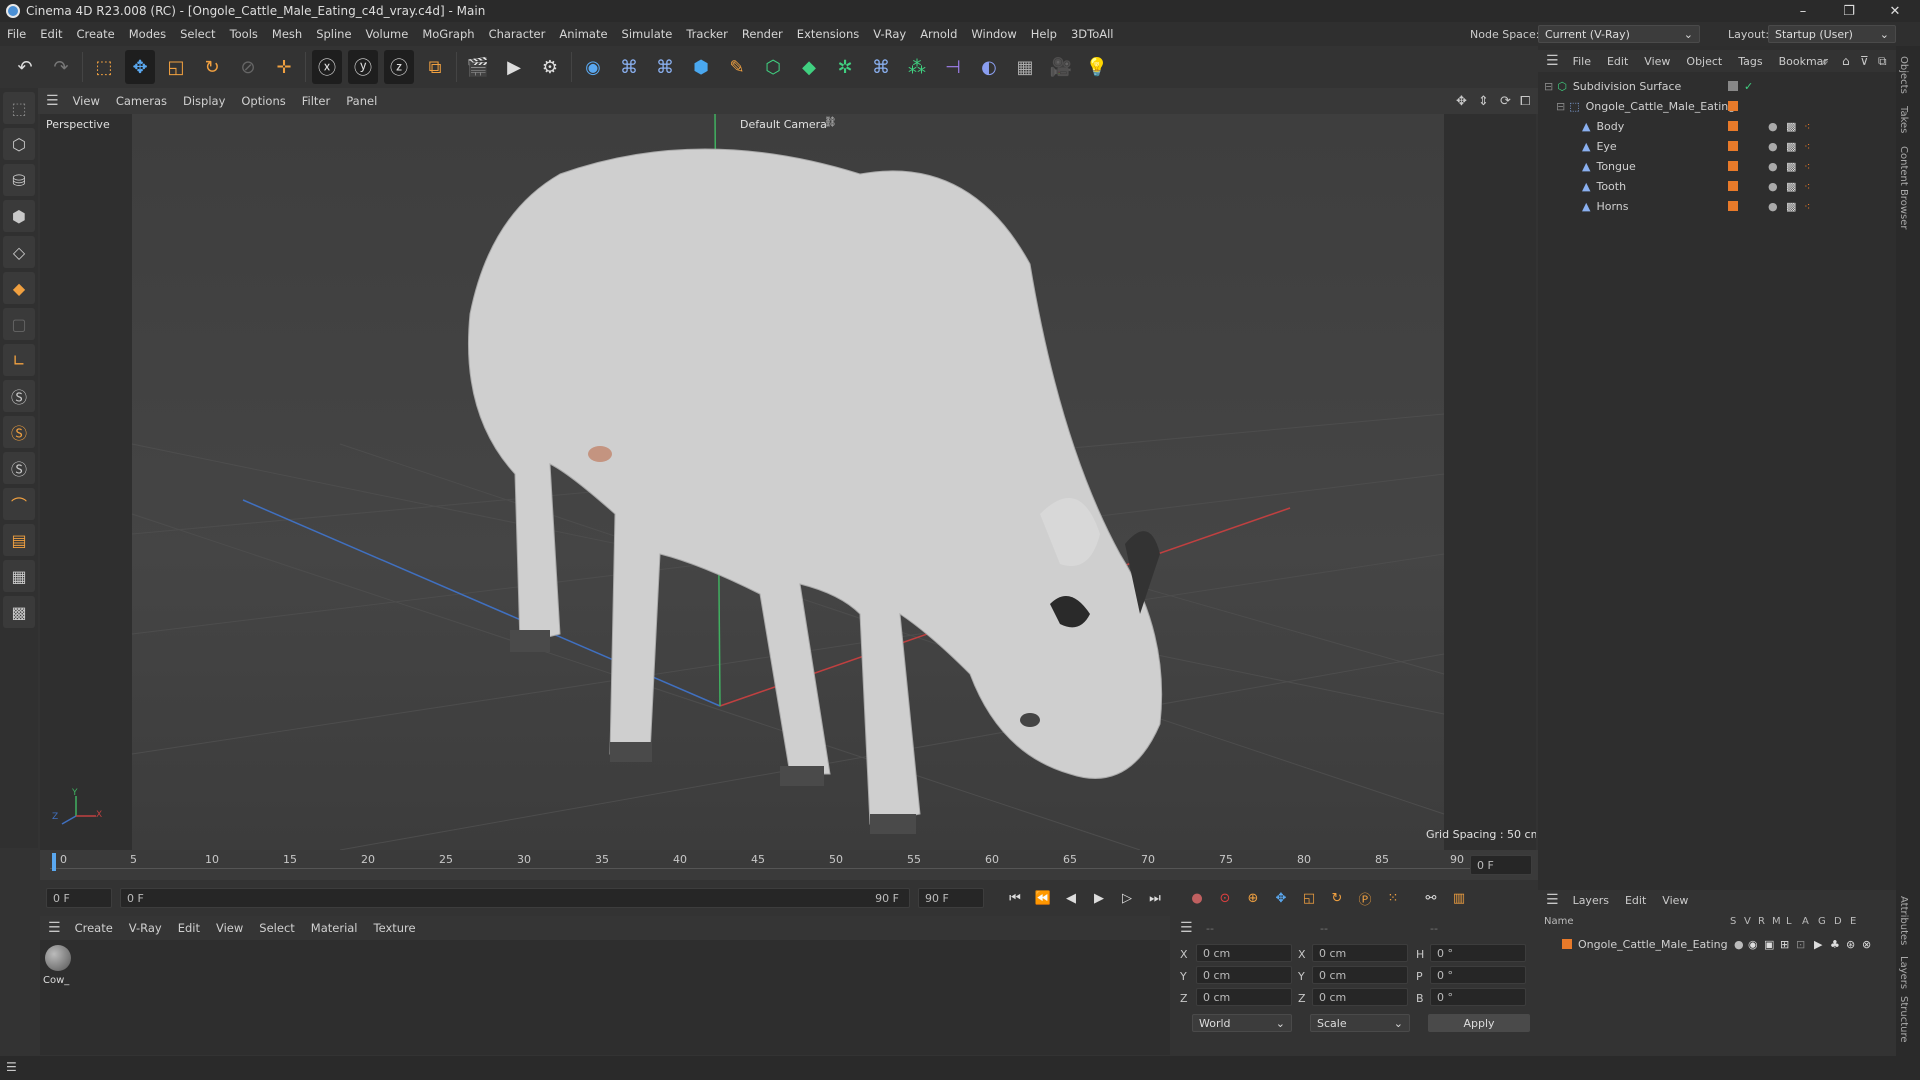 Image resolution: width=1920 pixels, height=1080 pixels. What do you see at coordinates (881, 67) in the screenshot?
I see `python-generator-icon: ⌘` at bounding box center [881, 67].